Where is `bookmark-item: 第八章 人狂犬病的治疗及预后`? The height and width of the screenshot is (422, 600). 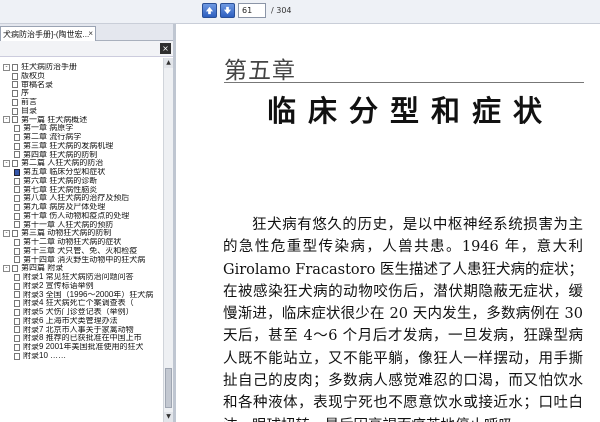
bookmark-item: 第八章 人狂犬病的治疗及预后 is located at coordinates (81, 198).